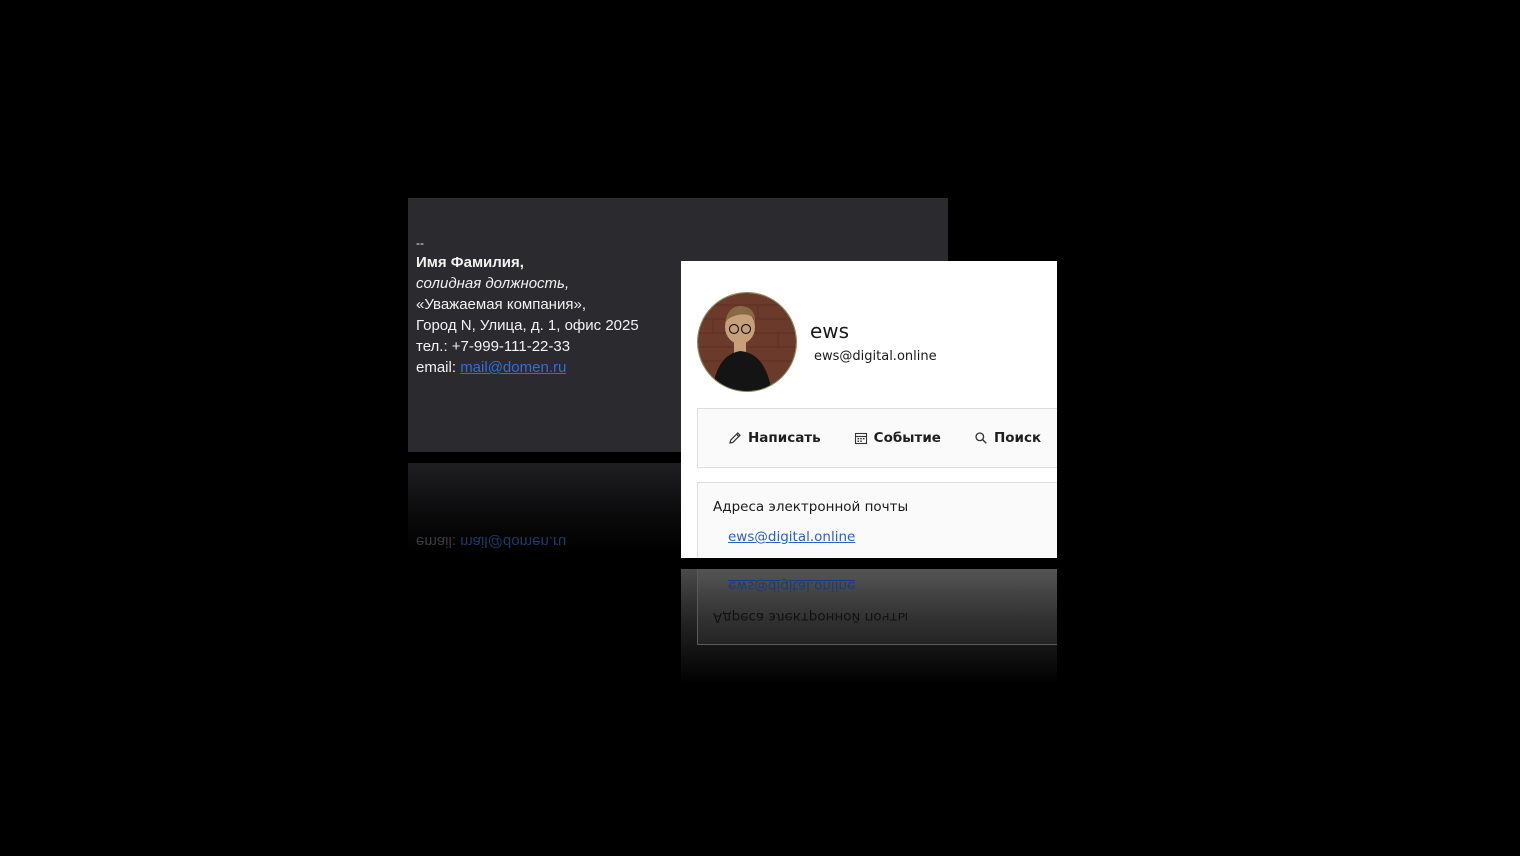  Describe the element at coordinates (907, 438) in the screenshot. I see `event-button-label: Событие` at that location.